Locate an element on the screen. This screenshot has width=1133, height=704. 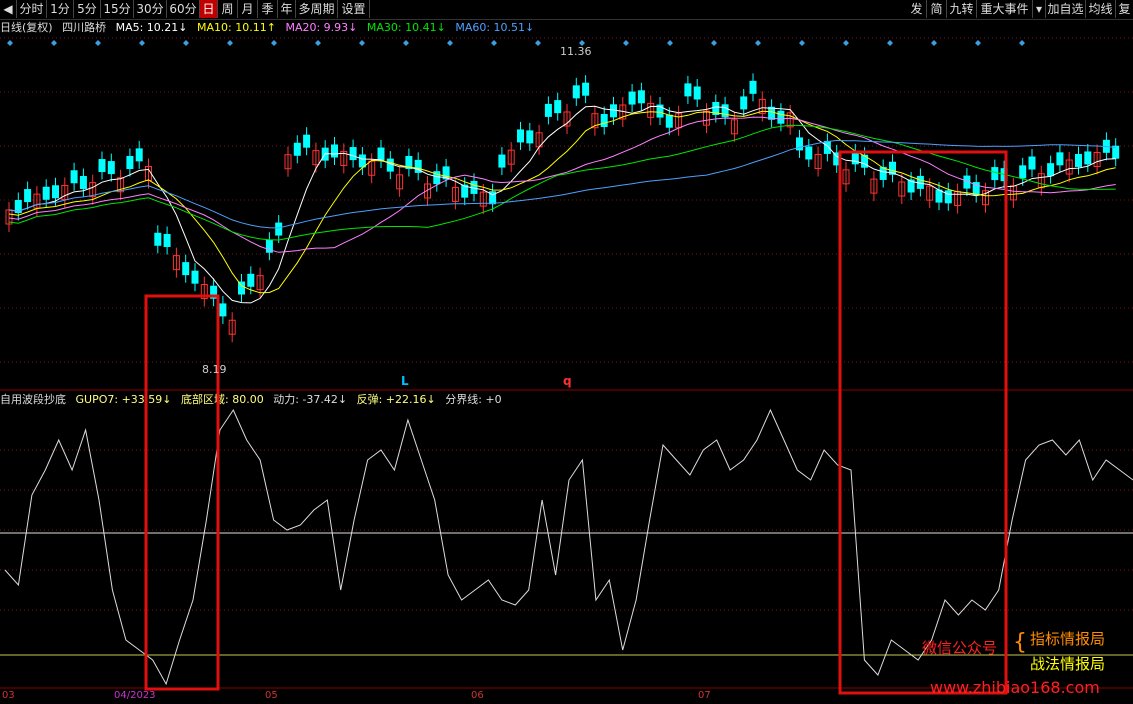
tab-1min: 1分 is located at coordinates (60, 9).